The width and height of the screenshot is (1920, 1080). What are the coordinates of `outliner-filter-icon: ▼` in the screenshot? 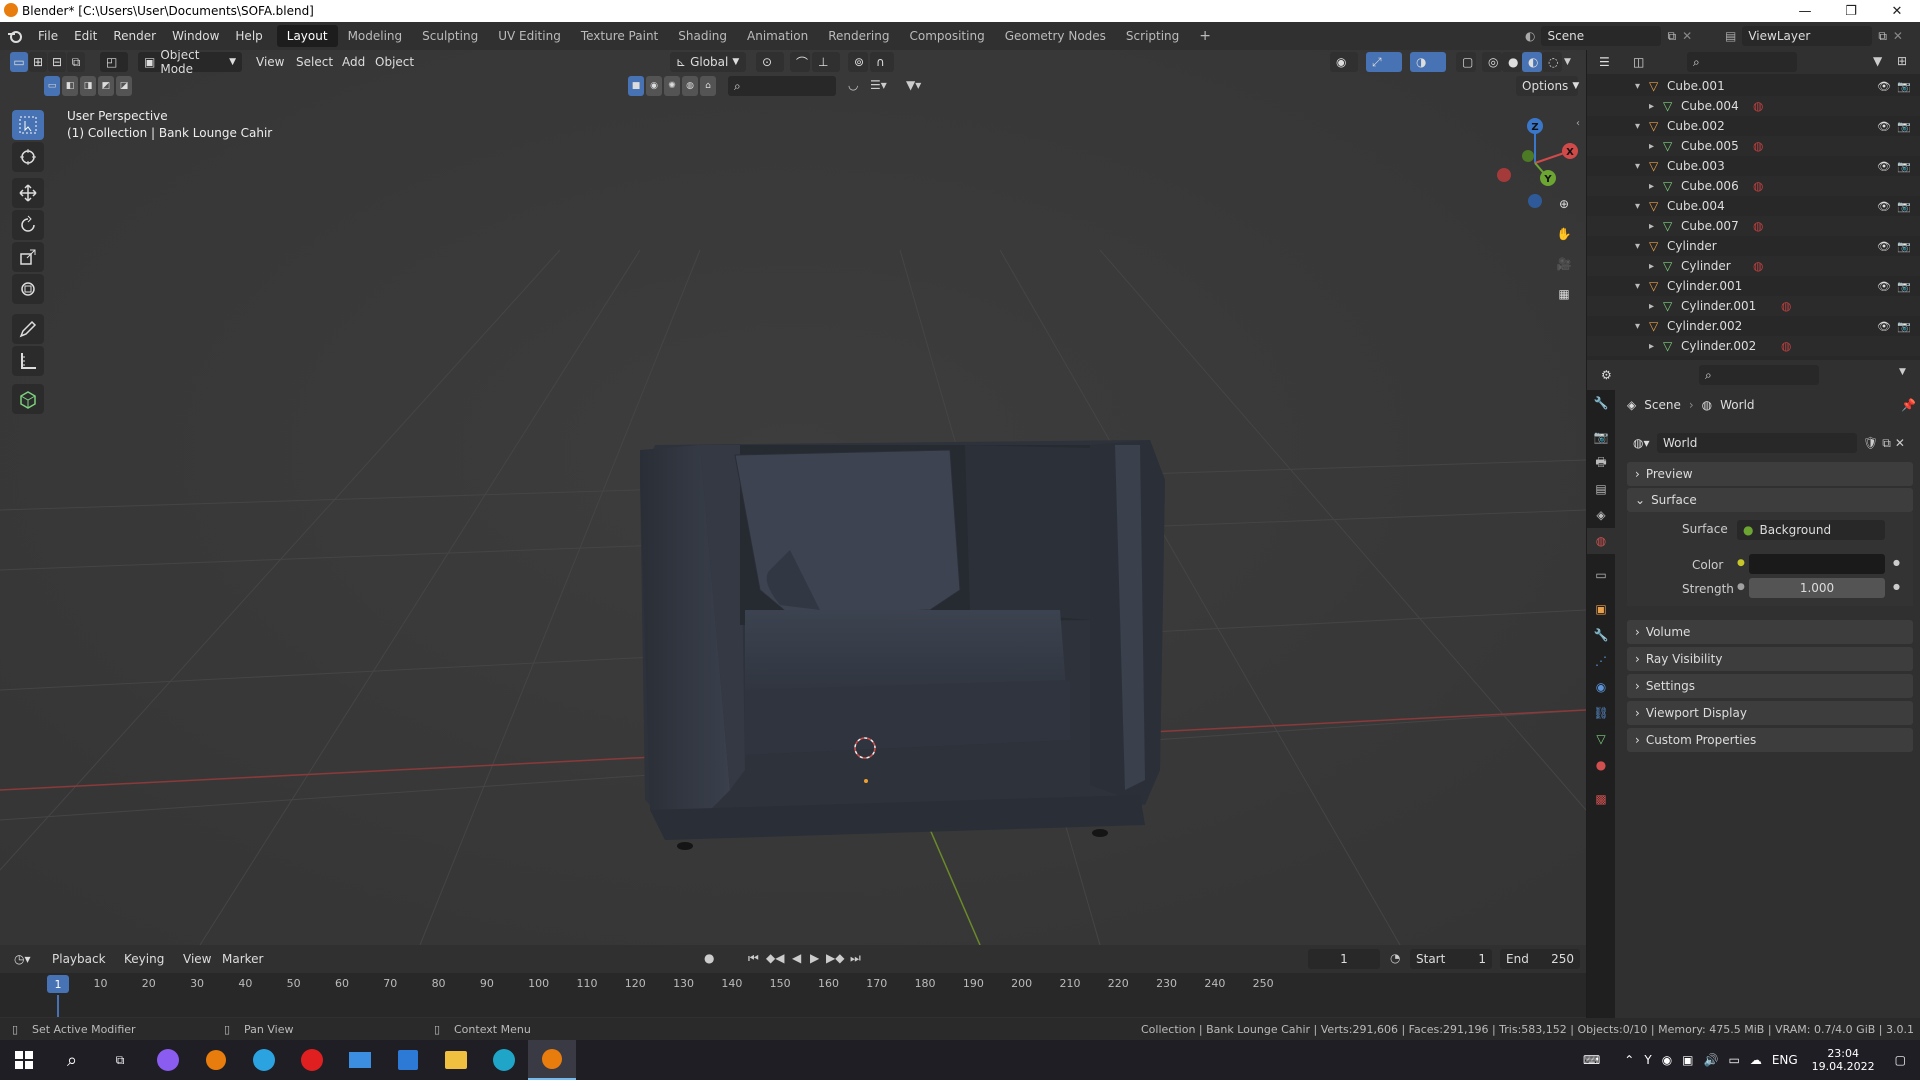 It's located at (1877, 61).